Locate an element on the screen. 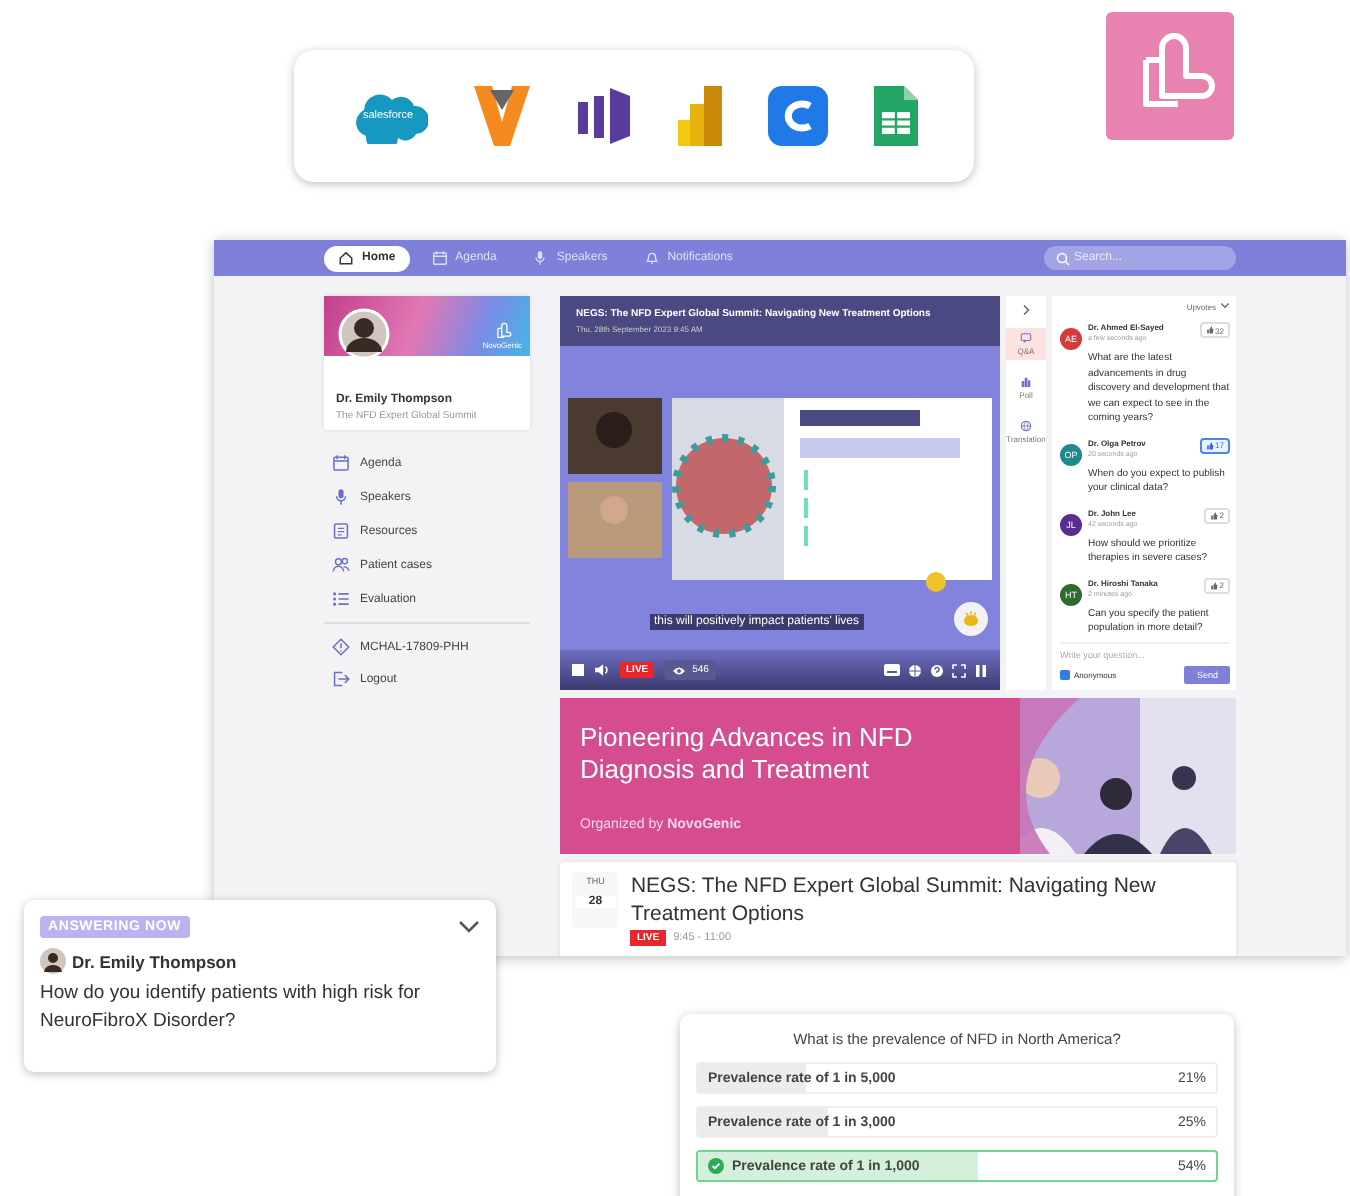 This screenshot has height=1196, width=1350. v-logo-icon is located at coordinates (502, 116).